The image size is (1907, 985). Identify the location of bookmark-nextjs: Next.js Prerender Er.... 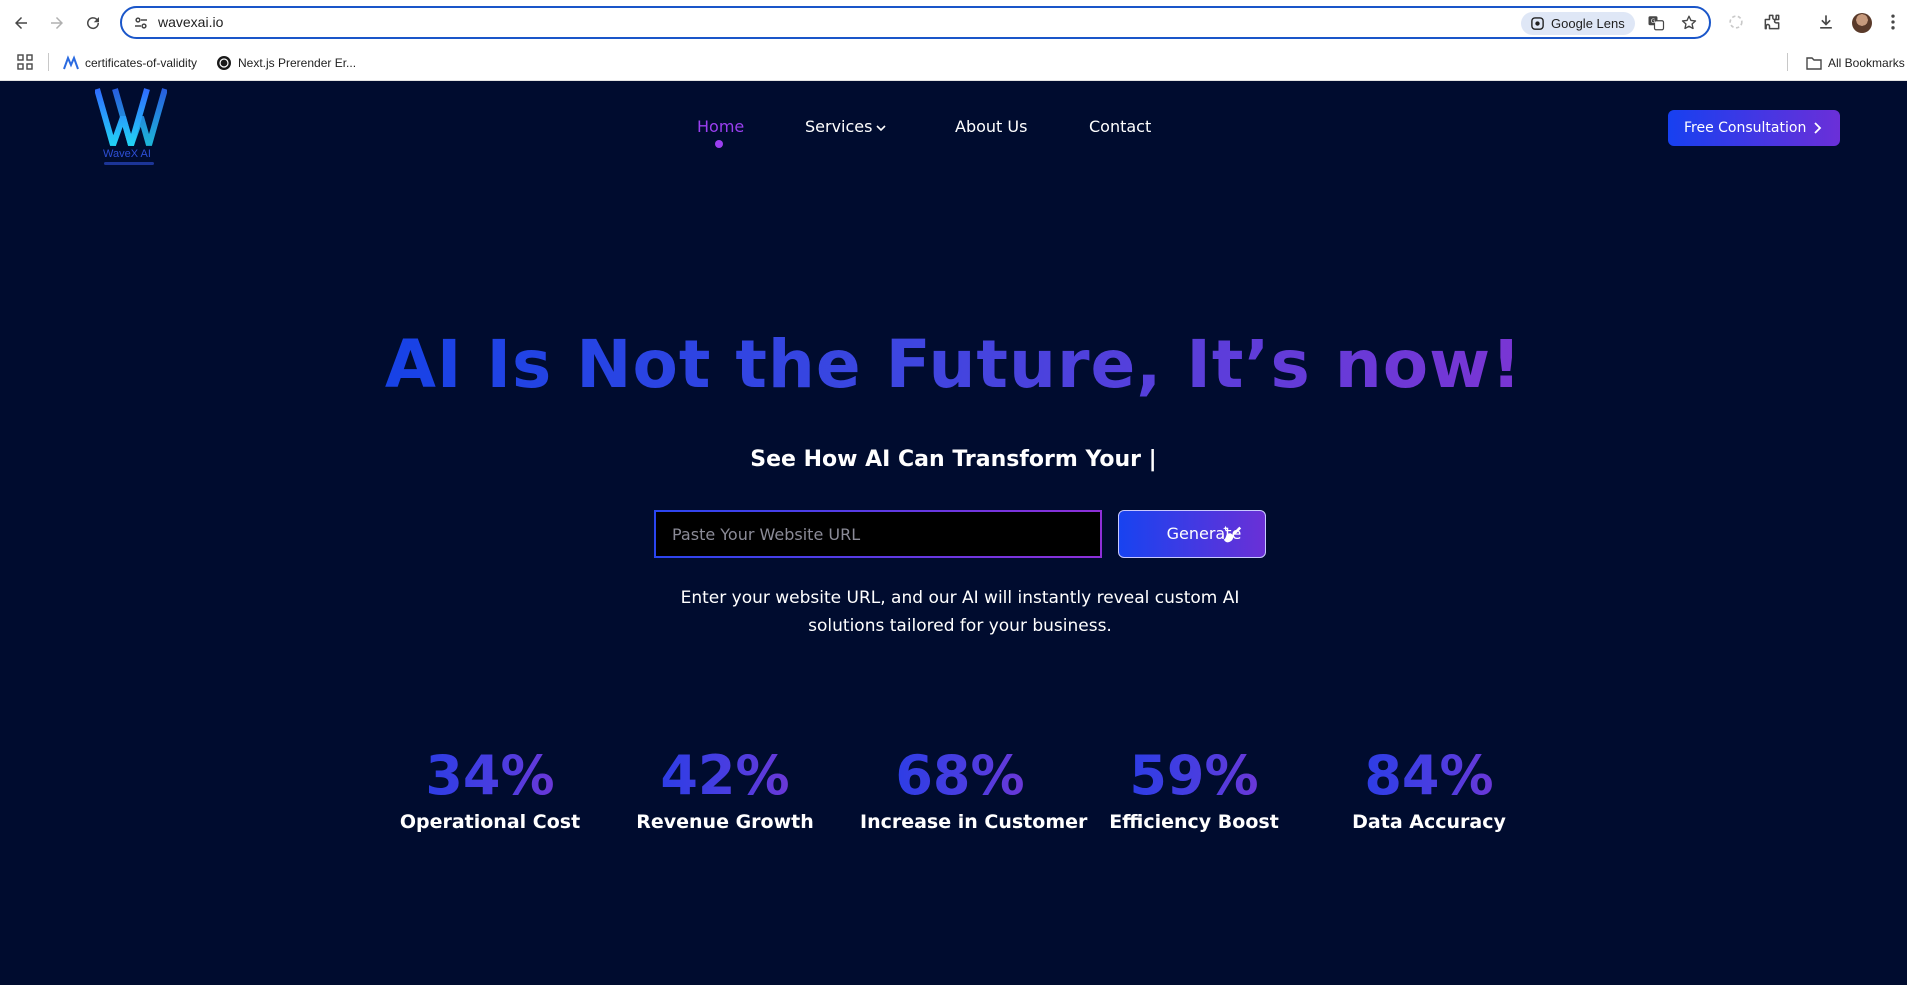
(286, 63).